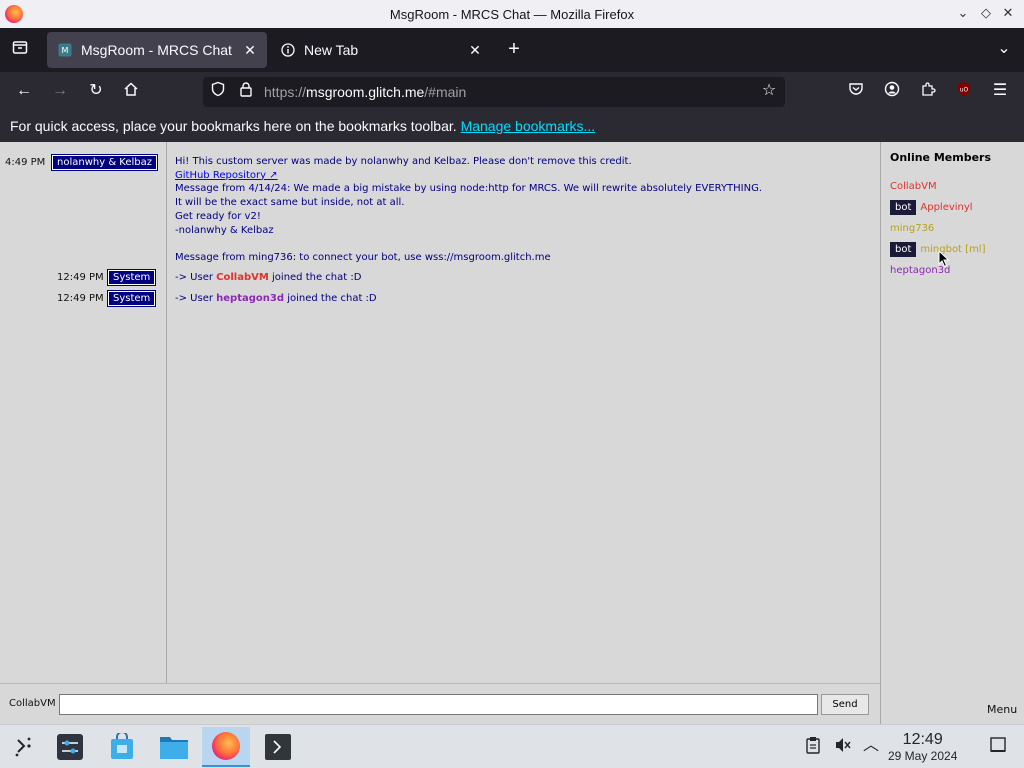 Image resolution: width=1024 pixels, height=768 pixels. Describe the element at coordinates (365, 92) in the screenshot. I see `url-text: https://msgroom.glitch.me/#main` at that location.